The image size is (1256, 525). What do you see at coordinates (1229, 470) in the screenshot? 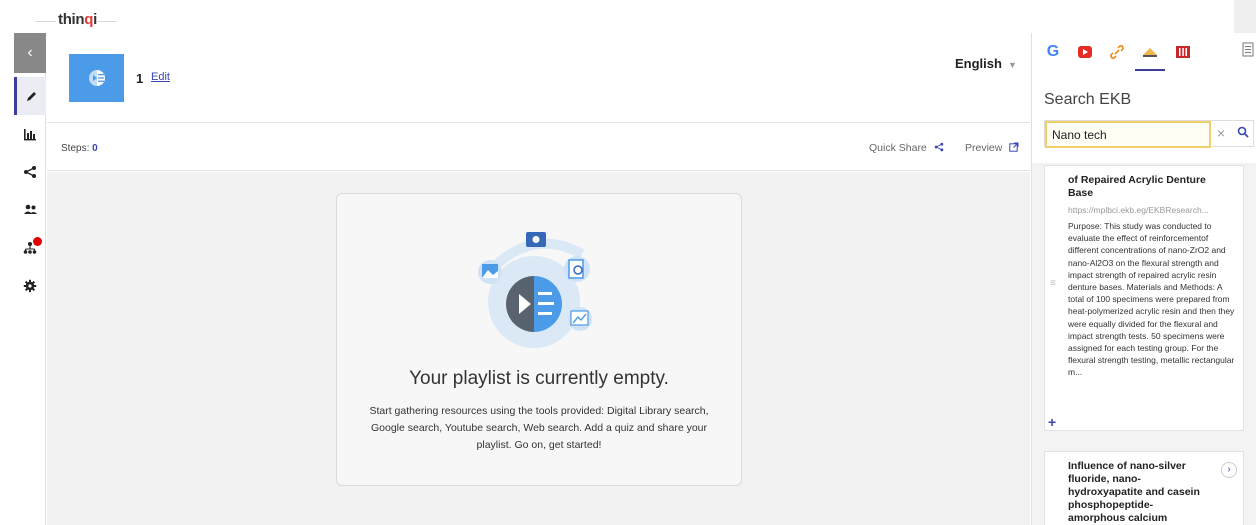
I see `chevron-right-icon: ›` at bounding box center [1229, 470].